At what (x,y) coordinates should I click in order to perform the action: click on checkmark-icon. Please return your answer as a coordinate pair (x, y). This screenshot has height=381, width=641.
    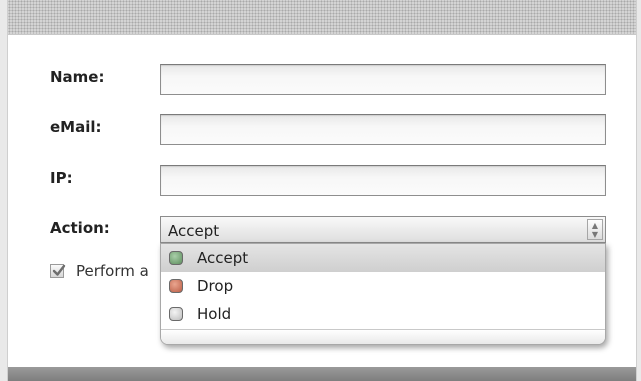
    Looking at the image, I should click on (59, 270).